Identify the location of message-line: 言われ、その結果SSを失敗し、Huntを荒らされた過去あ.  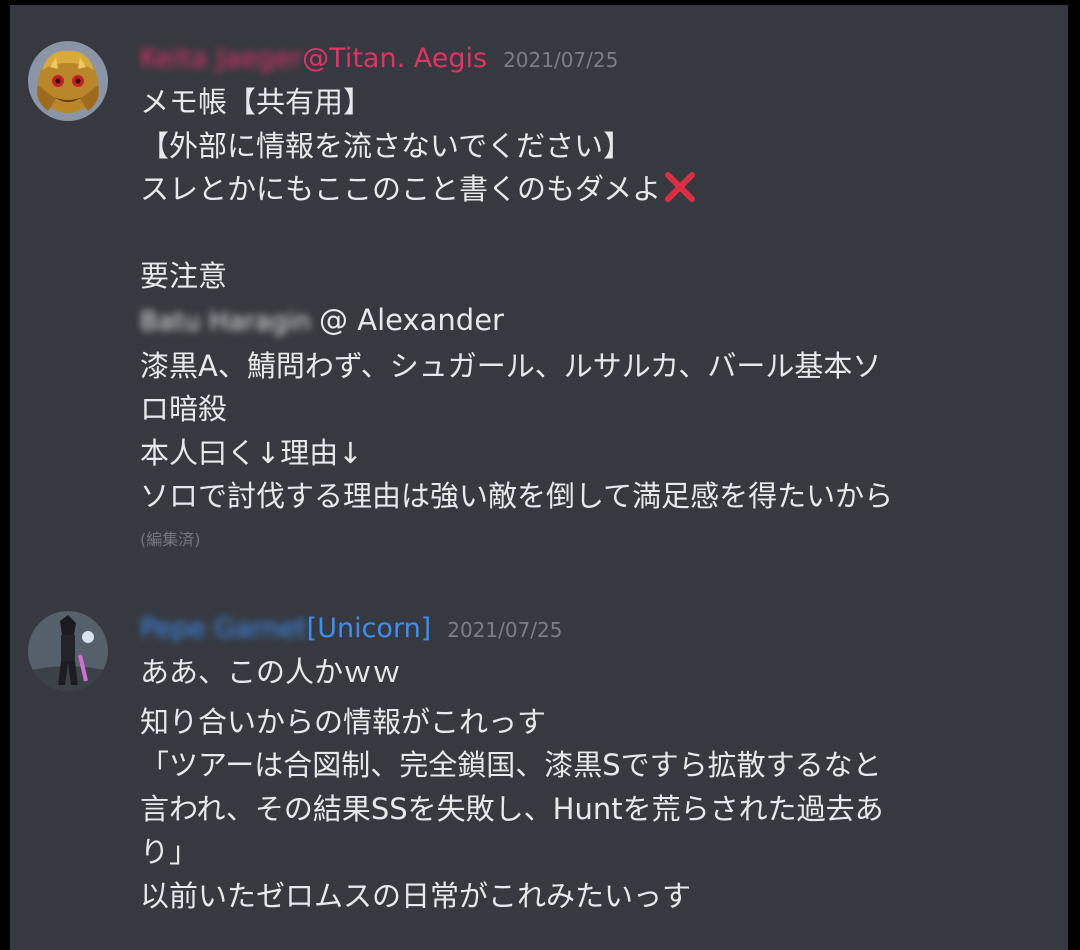
(512, 808).